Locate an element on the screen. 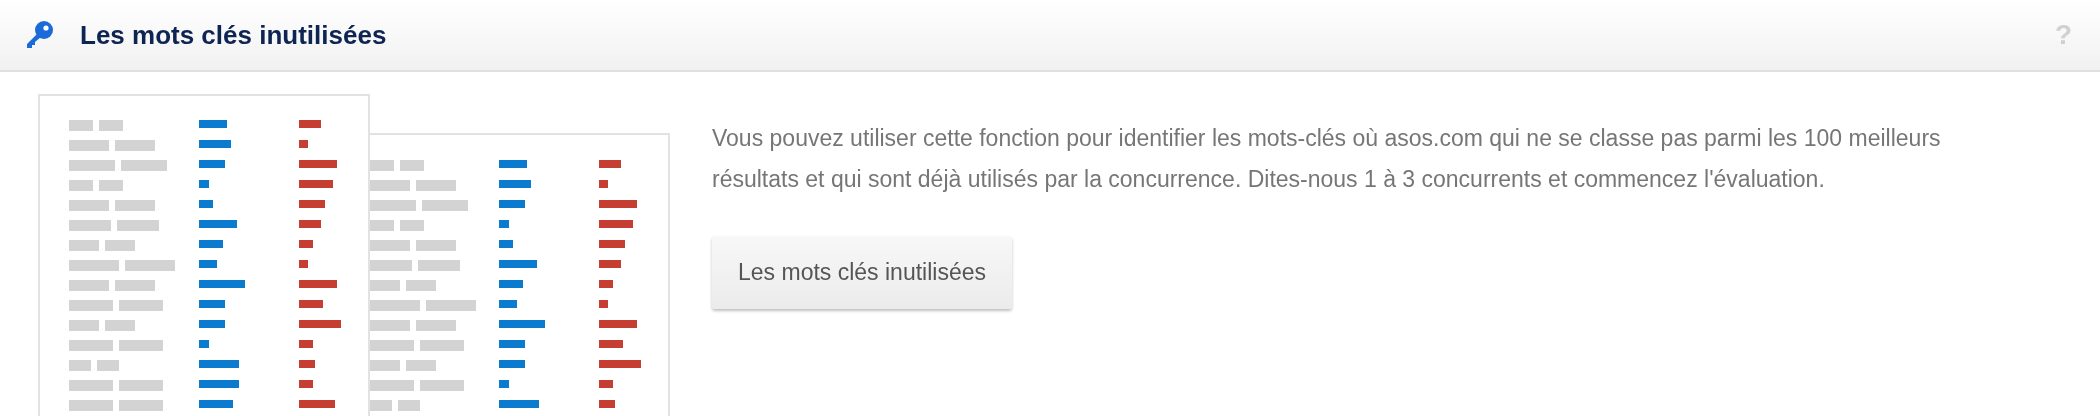 This screenshot has width=2100, height=416. description-text: Vous pouvez utiliser cette fonction pour identifier les mots-clés où asos.com qui ne se classe pas parmi les 100 meilleurs résultats et qui sont déjà utilisés par la concurrence. Dites-nous 1 à 3 concurrents et commencez l'évaluation. is located at coordinates (1327, 159).